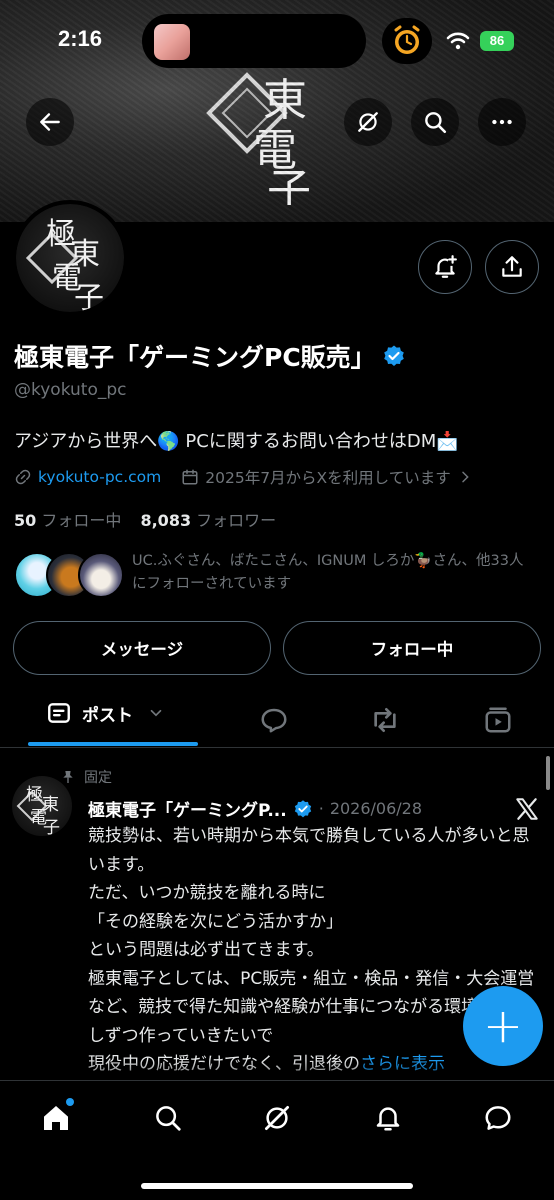  I want to click on following-label: フォロー中, so click(81, 520).